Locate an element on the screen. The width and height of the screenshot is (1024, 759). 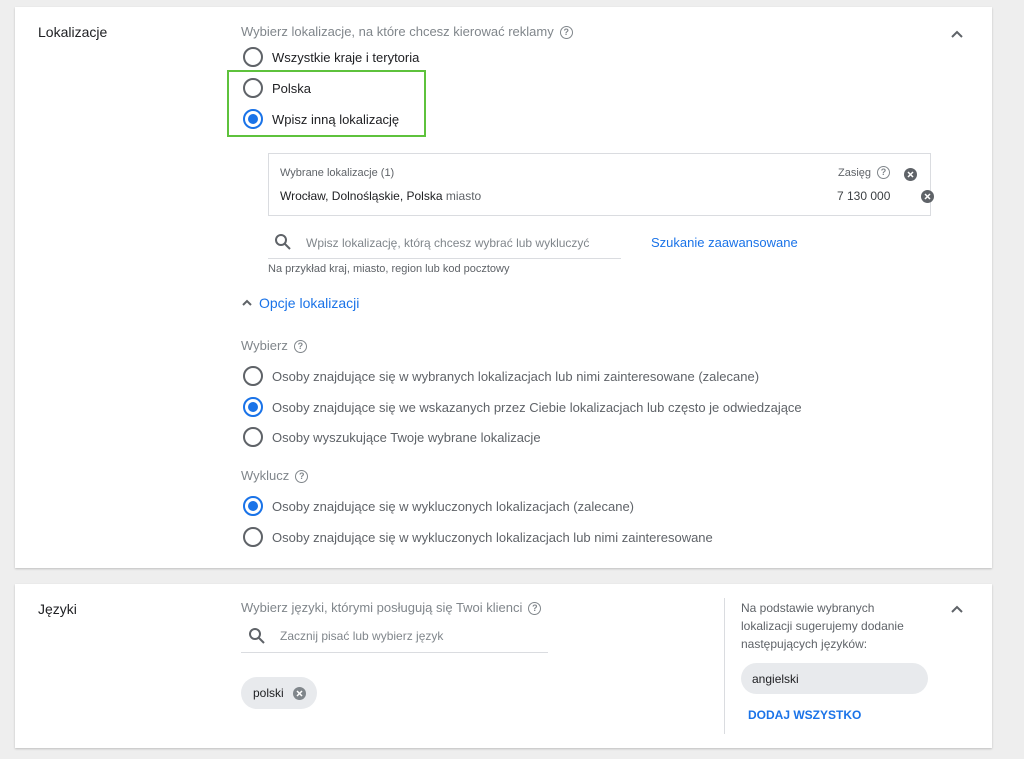
location-item: Wrocław, Dolnośląskie, Polska miasto is located at coordinates (380, 196).